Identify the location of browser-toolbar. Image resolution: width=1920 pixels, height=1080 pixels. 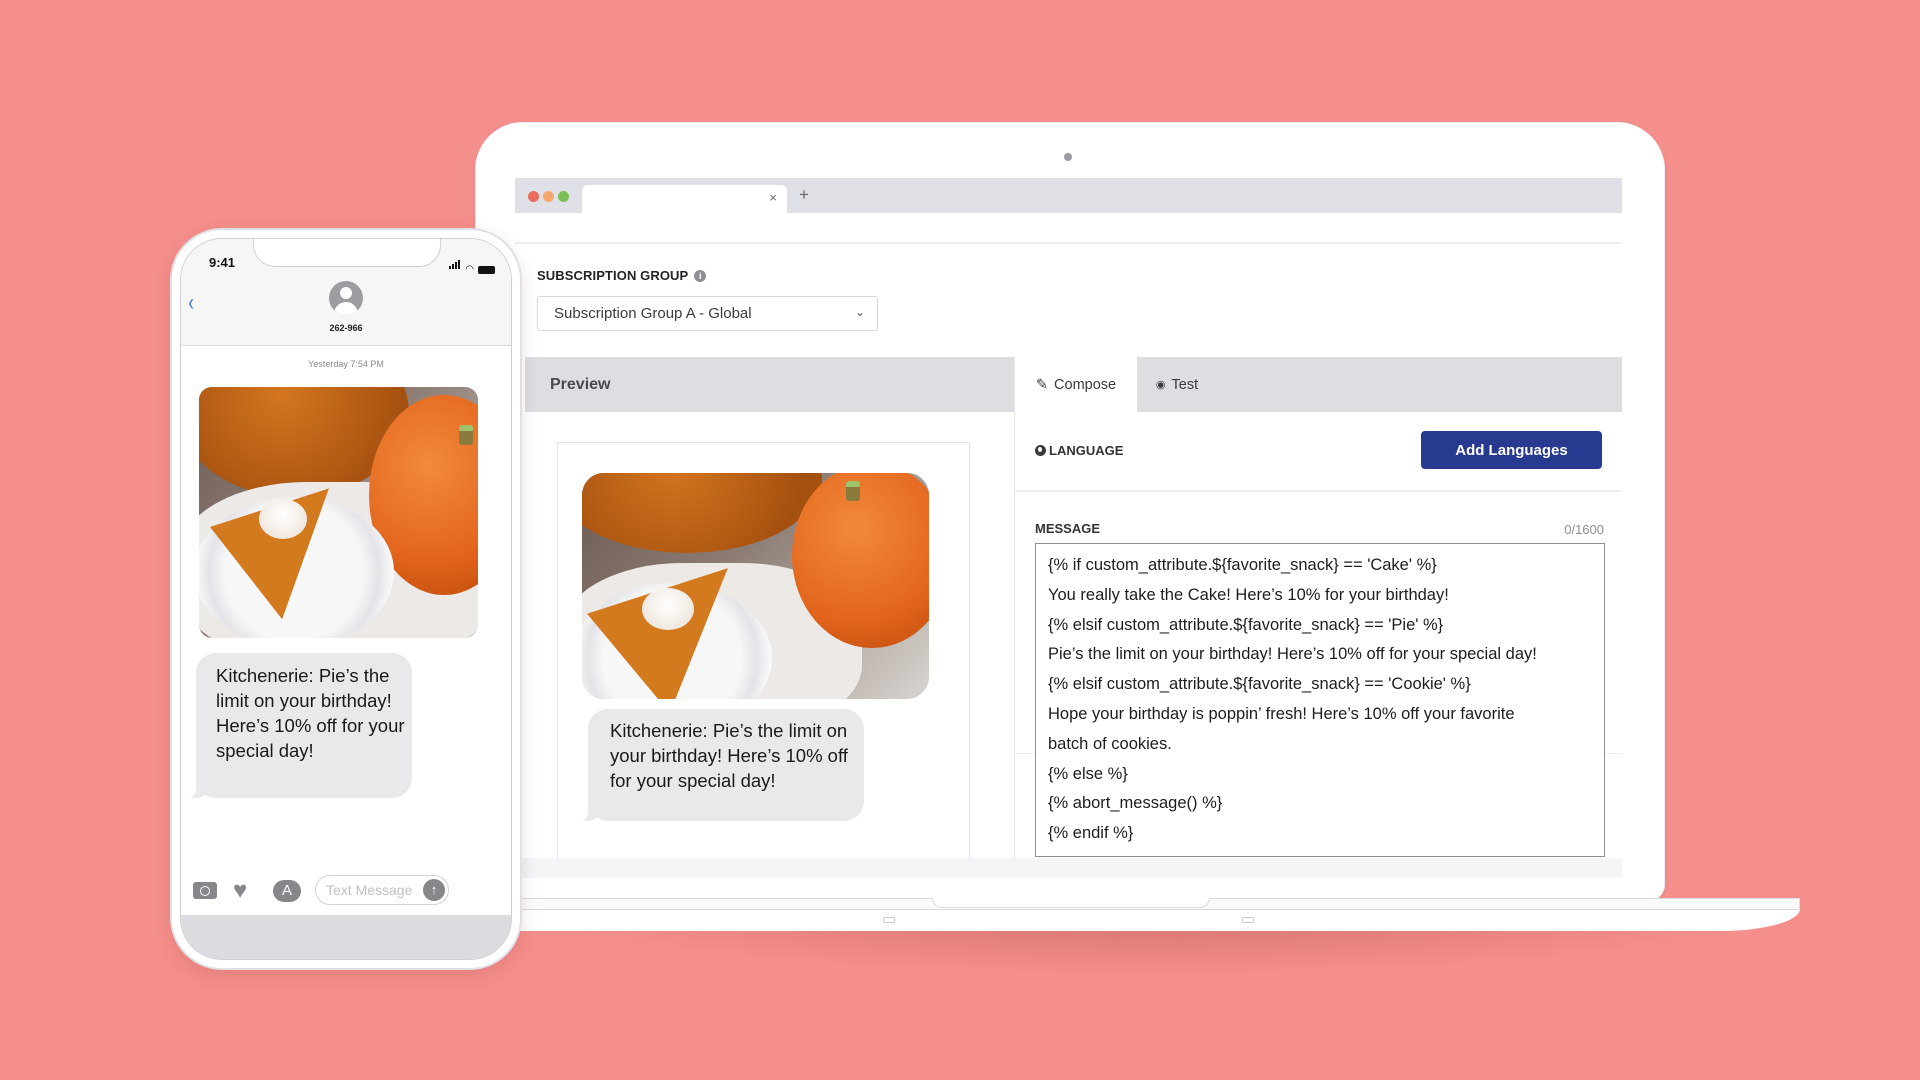
(1068, 228).